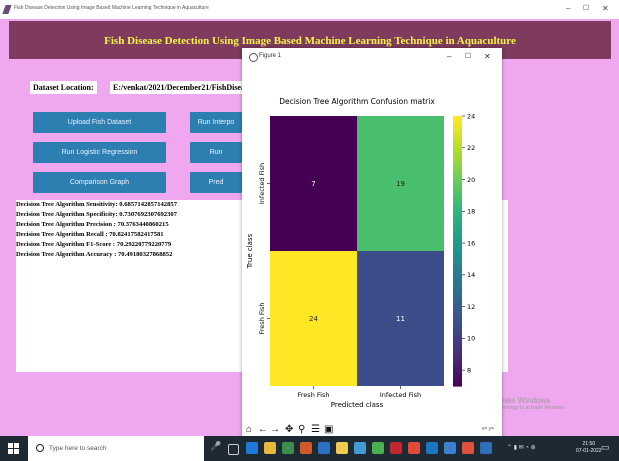  I want to click on microphone-icon: 🎤, so click(216, 447).